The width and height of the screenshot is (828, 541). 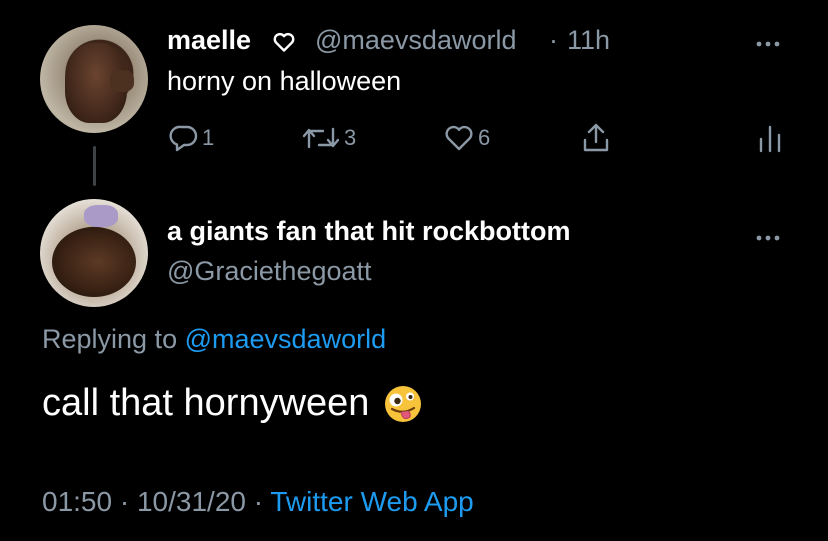 I want to click on parent-display-name: maelle, so click(x=209, y=40).